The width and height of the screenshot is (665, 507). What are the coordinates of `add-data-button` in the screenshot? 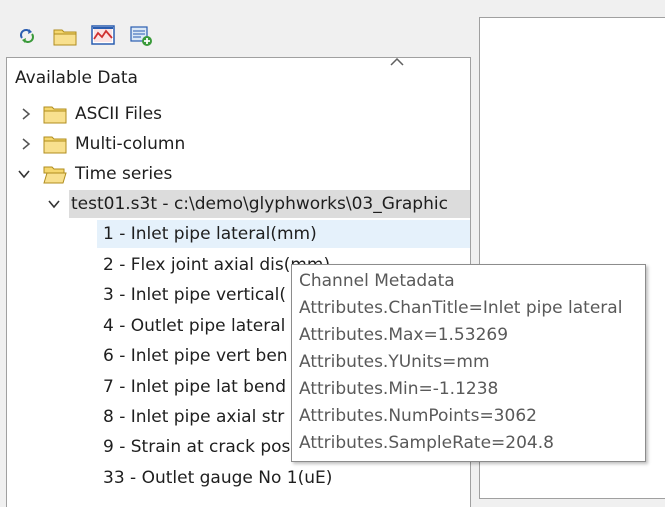 It's located at (141, 36).